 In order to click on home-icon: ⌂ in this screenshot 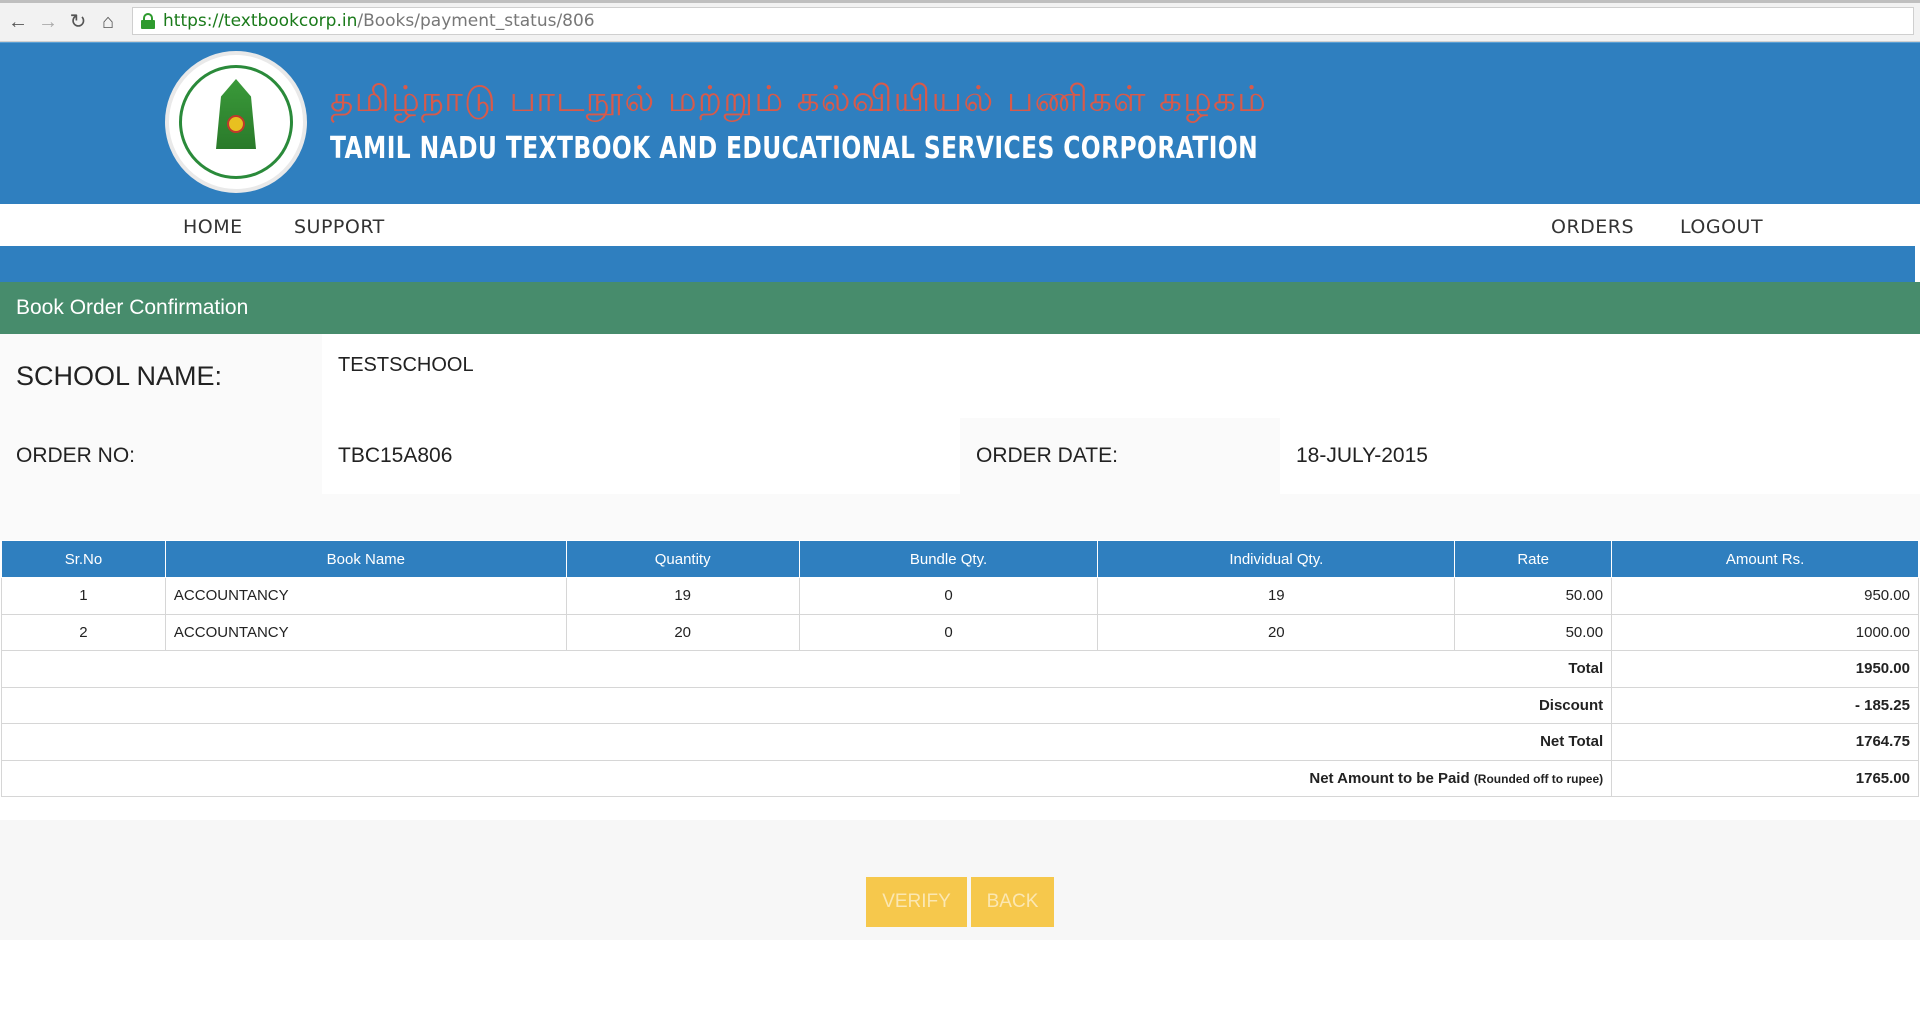, I will do `click(108, 22)`.